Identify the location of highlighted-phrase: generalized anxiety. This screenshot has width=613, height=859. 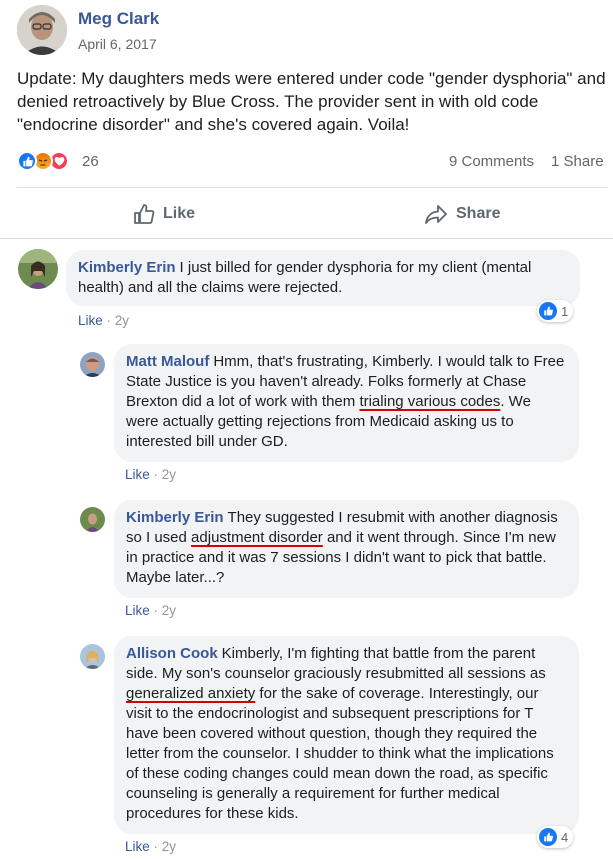
(191, 693).